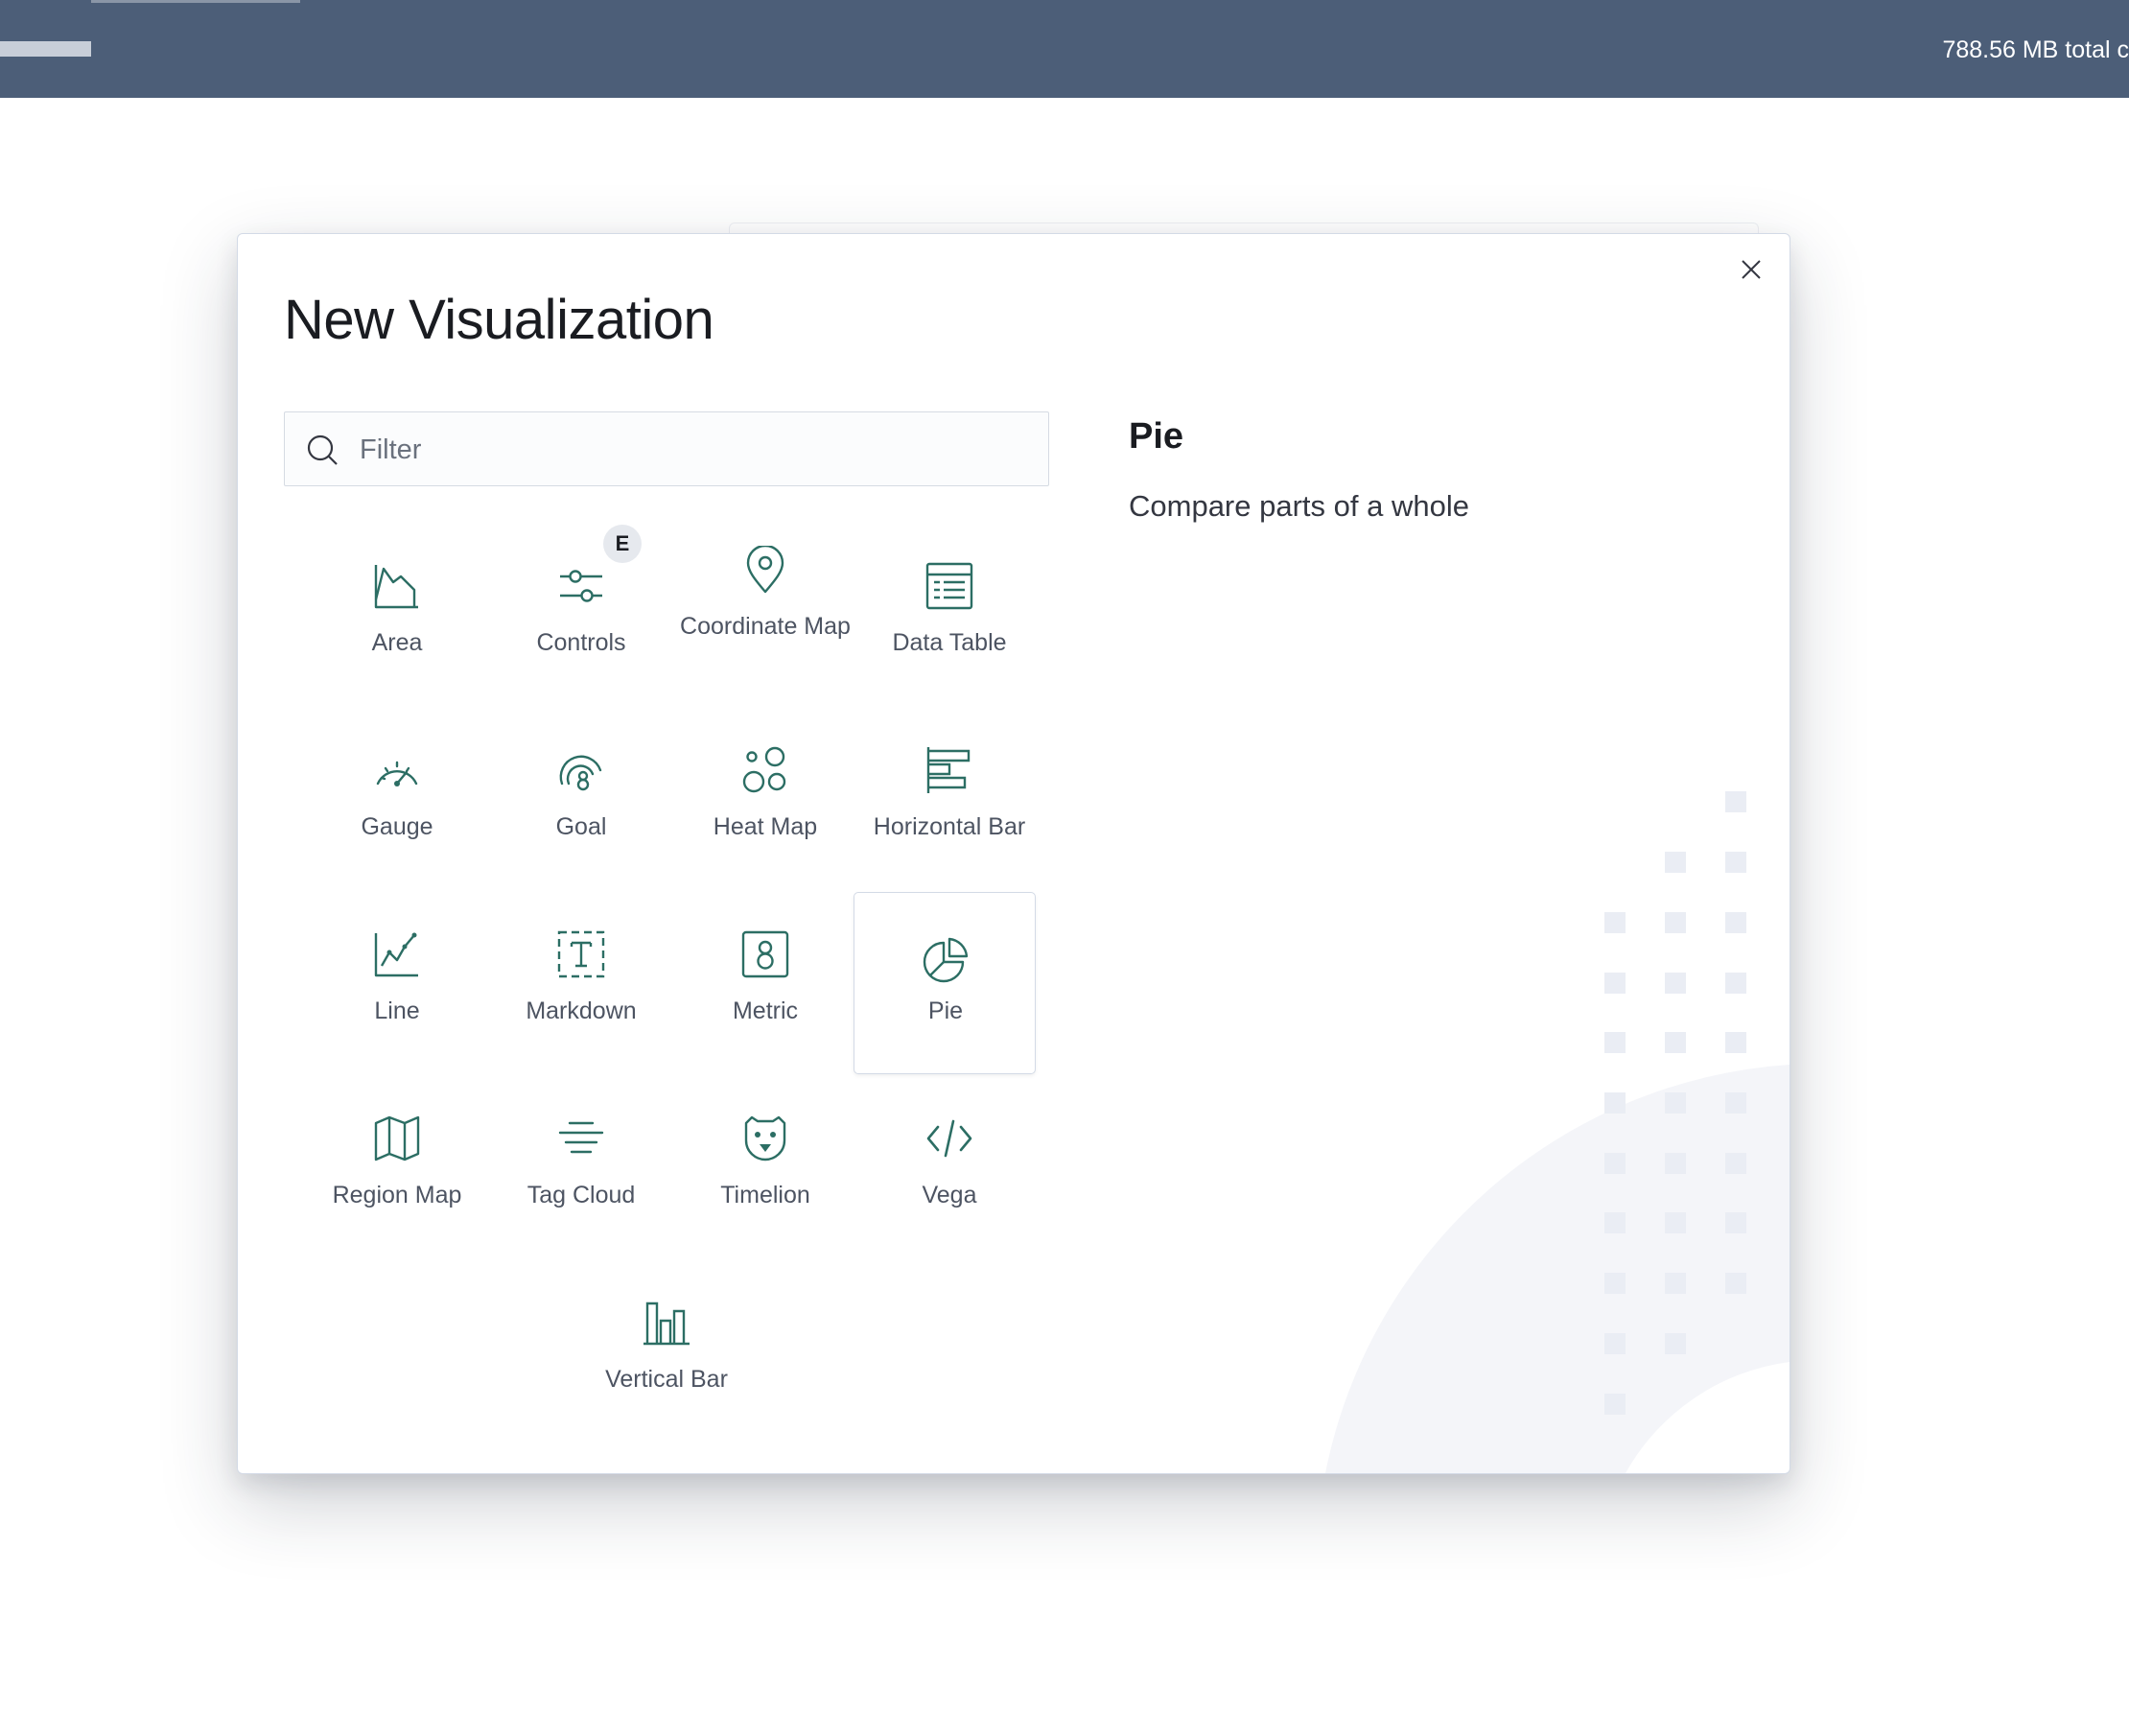 The image size is (2129, 1736). Describe the element at coordinates (765, 1010) in the screenshot. I see `vis-type-label: Metric` at that location.